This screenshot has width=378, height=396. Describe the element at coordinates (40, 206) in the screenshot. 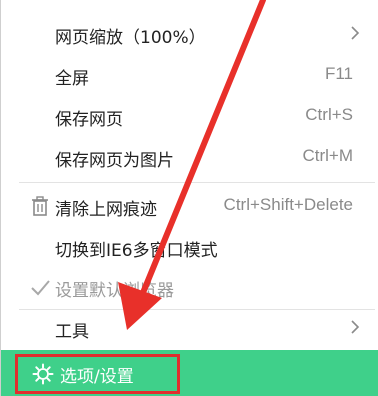

I see `trash-icon` at that location.